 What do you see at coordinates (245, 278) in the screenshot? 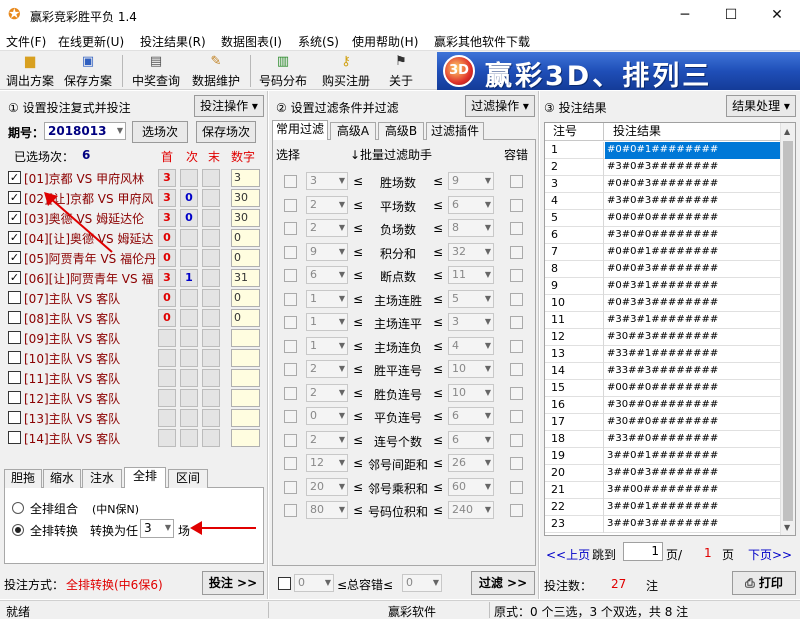
I see `number-cell: 31` at bounding box center [245, 278].